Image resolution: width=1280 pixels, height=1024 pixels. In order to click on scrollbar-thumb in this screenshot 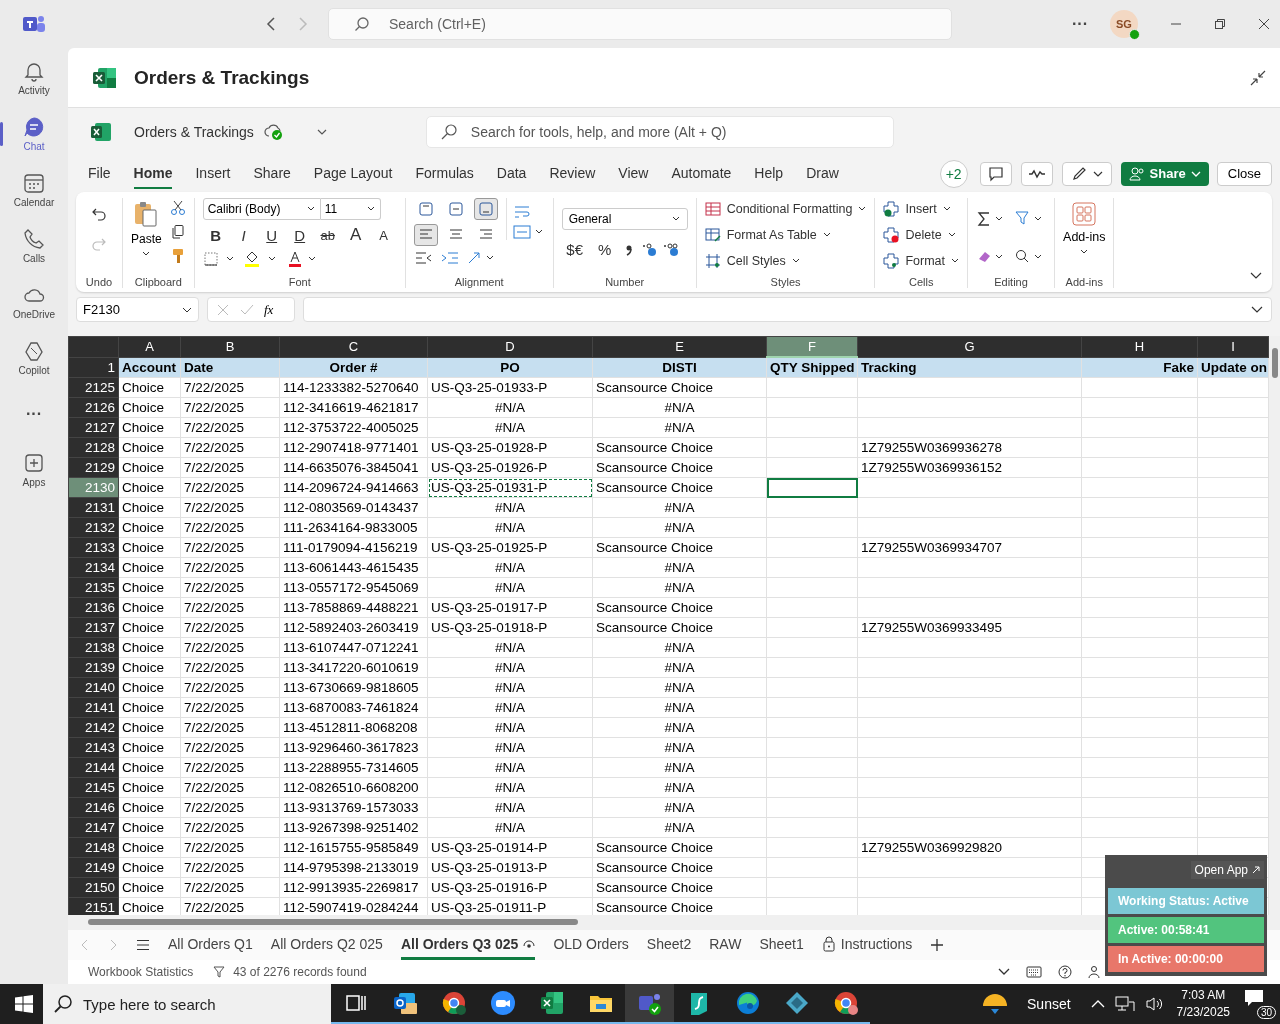, I will do `click(1275, 363)`.